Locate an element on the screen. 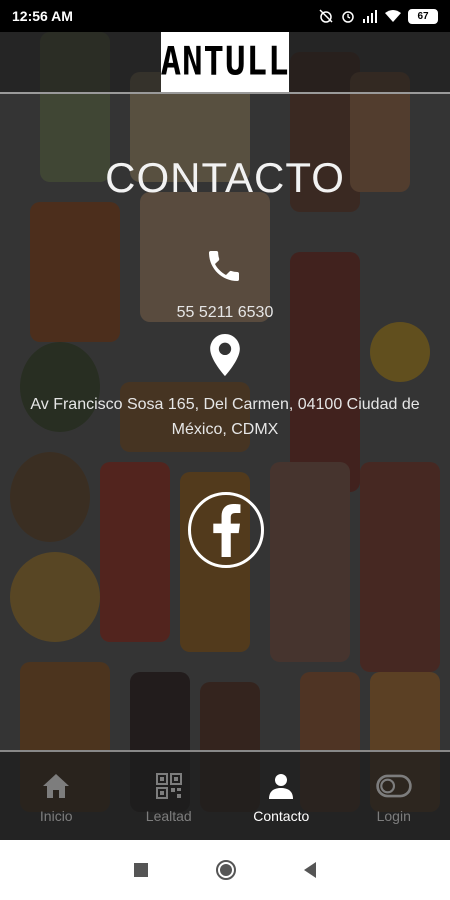  page-title: CONTACTO is located at coordinates (225, 177).